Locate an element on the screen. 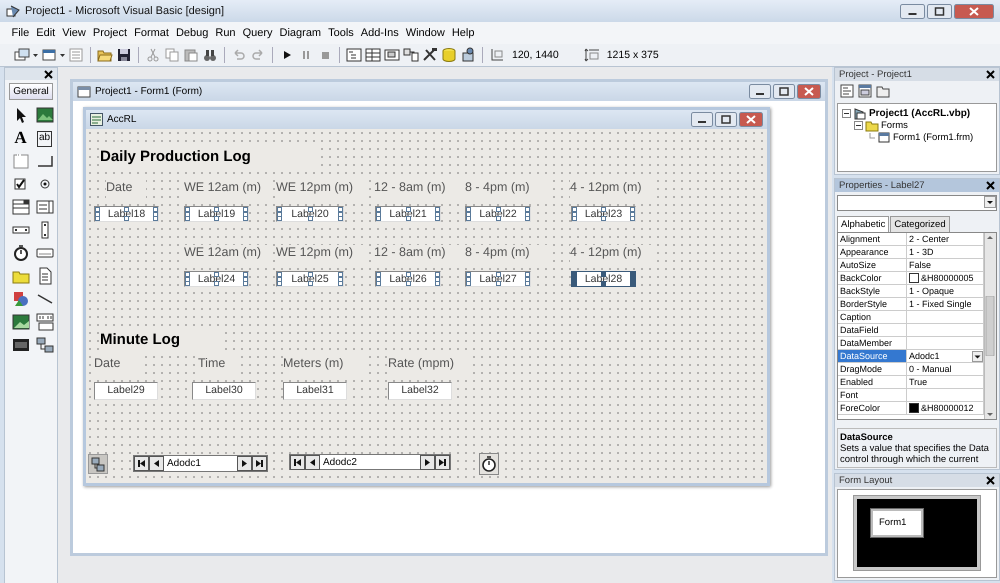 This screenshot has height=583, width=1000. menu-item: Project is located at coordinates (110, 33).